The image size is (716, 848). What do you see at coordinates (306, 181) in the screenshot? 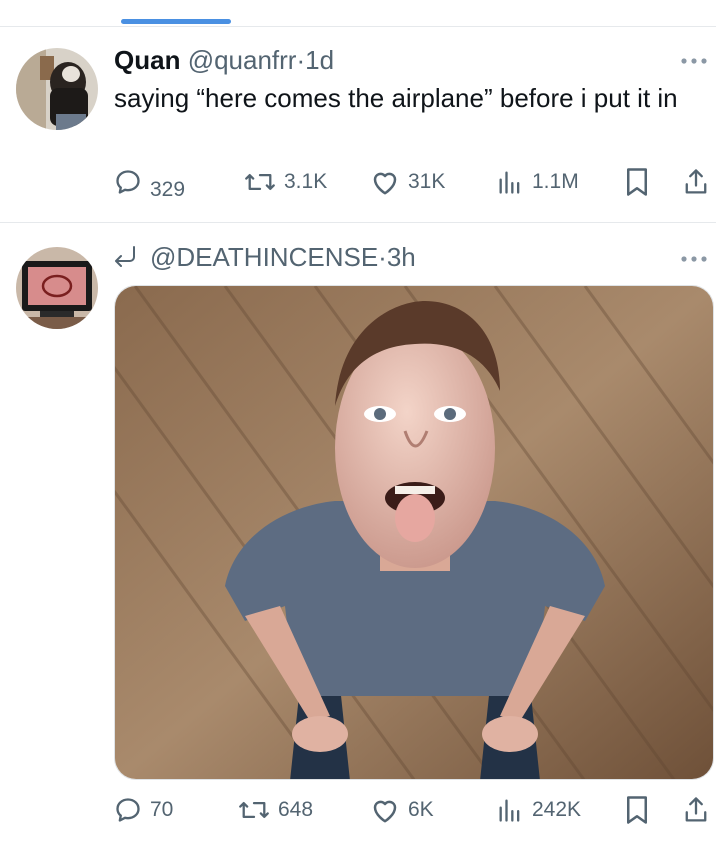
I see `retweet-count: 3.1K` at bounding box center [306, 181].